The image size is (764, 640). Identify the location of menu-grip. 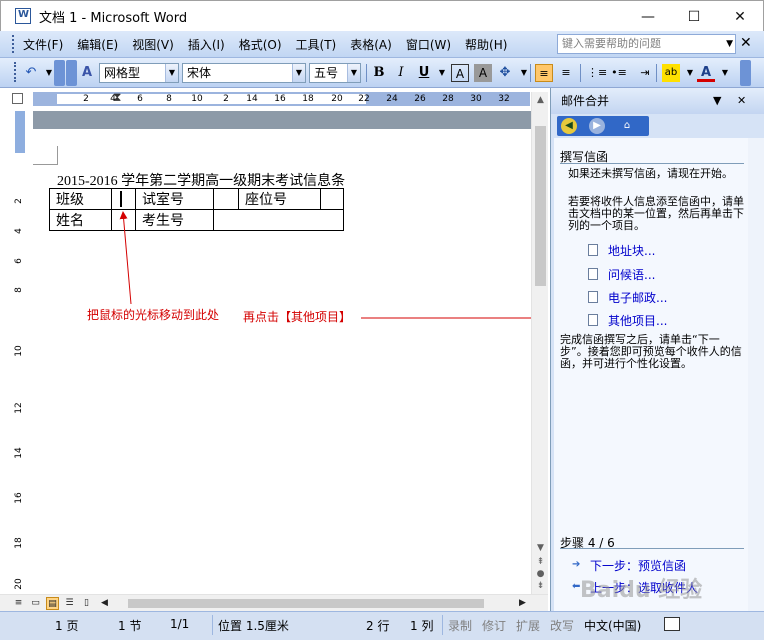
(13, 44).